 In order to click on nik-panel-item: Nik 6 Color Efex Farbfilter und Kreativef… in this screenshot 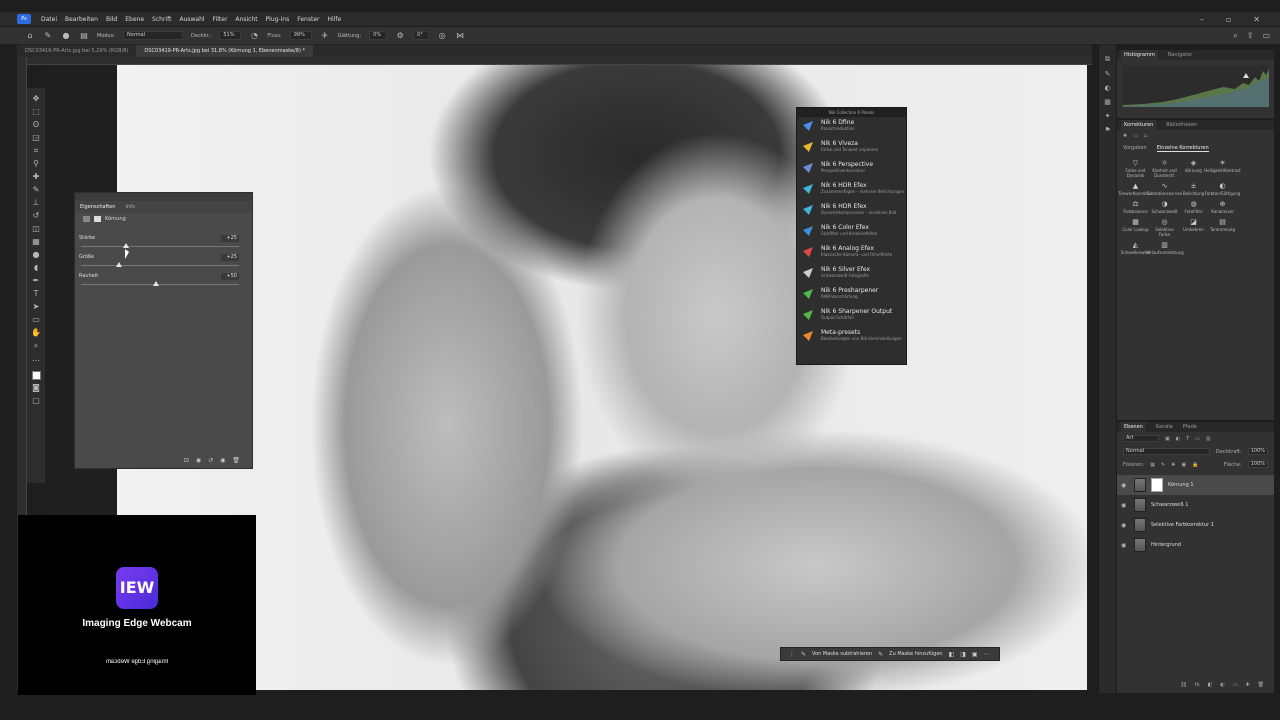, I will do `click(851, 232)`.